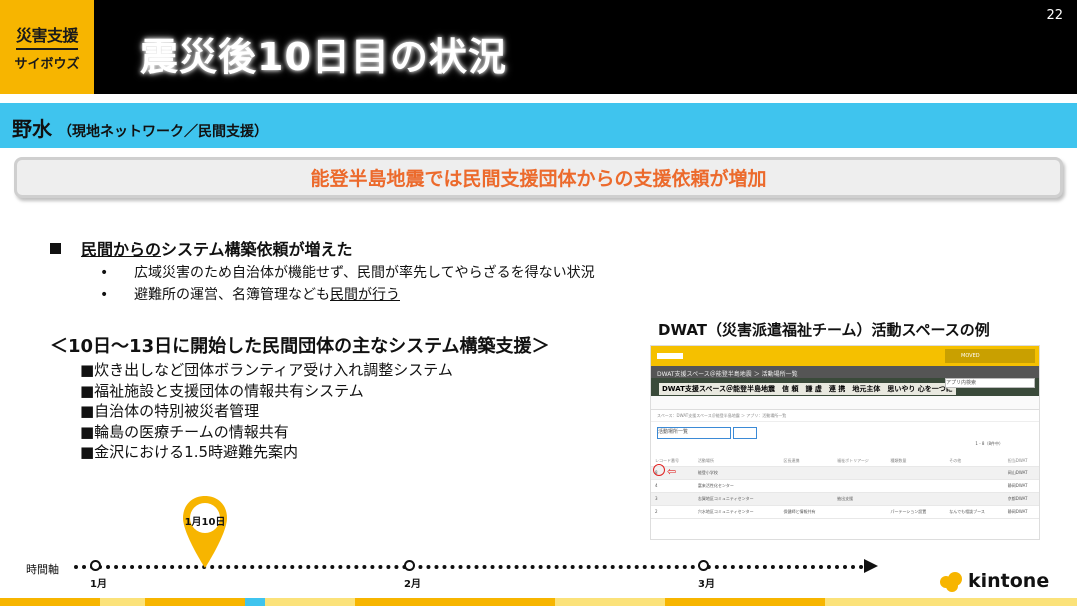  I want to click on table-cell: 京都DWAT, so click(1021, 499).